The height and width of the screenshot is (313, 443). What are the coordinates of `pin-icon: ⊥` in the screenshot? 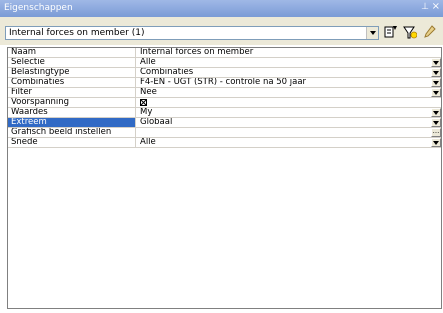 It's located at (425, 7).